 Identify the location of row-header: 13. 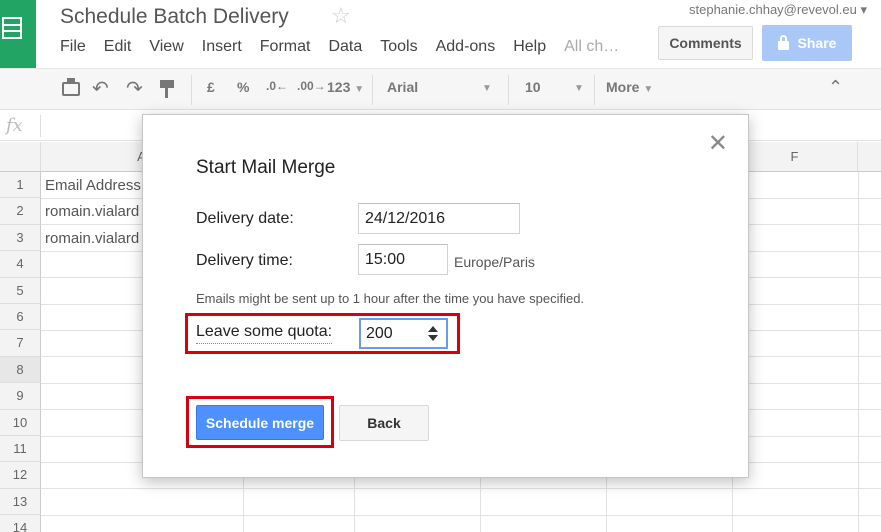
(20, 502).